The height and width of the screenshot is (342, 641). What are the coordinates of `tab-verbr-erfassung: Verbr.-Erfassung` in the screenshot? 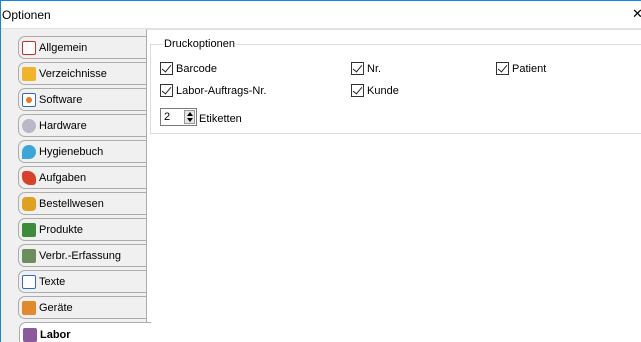 It's located at (82, 255).